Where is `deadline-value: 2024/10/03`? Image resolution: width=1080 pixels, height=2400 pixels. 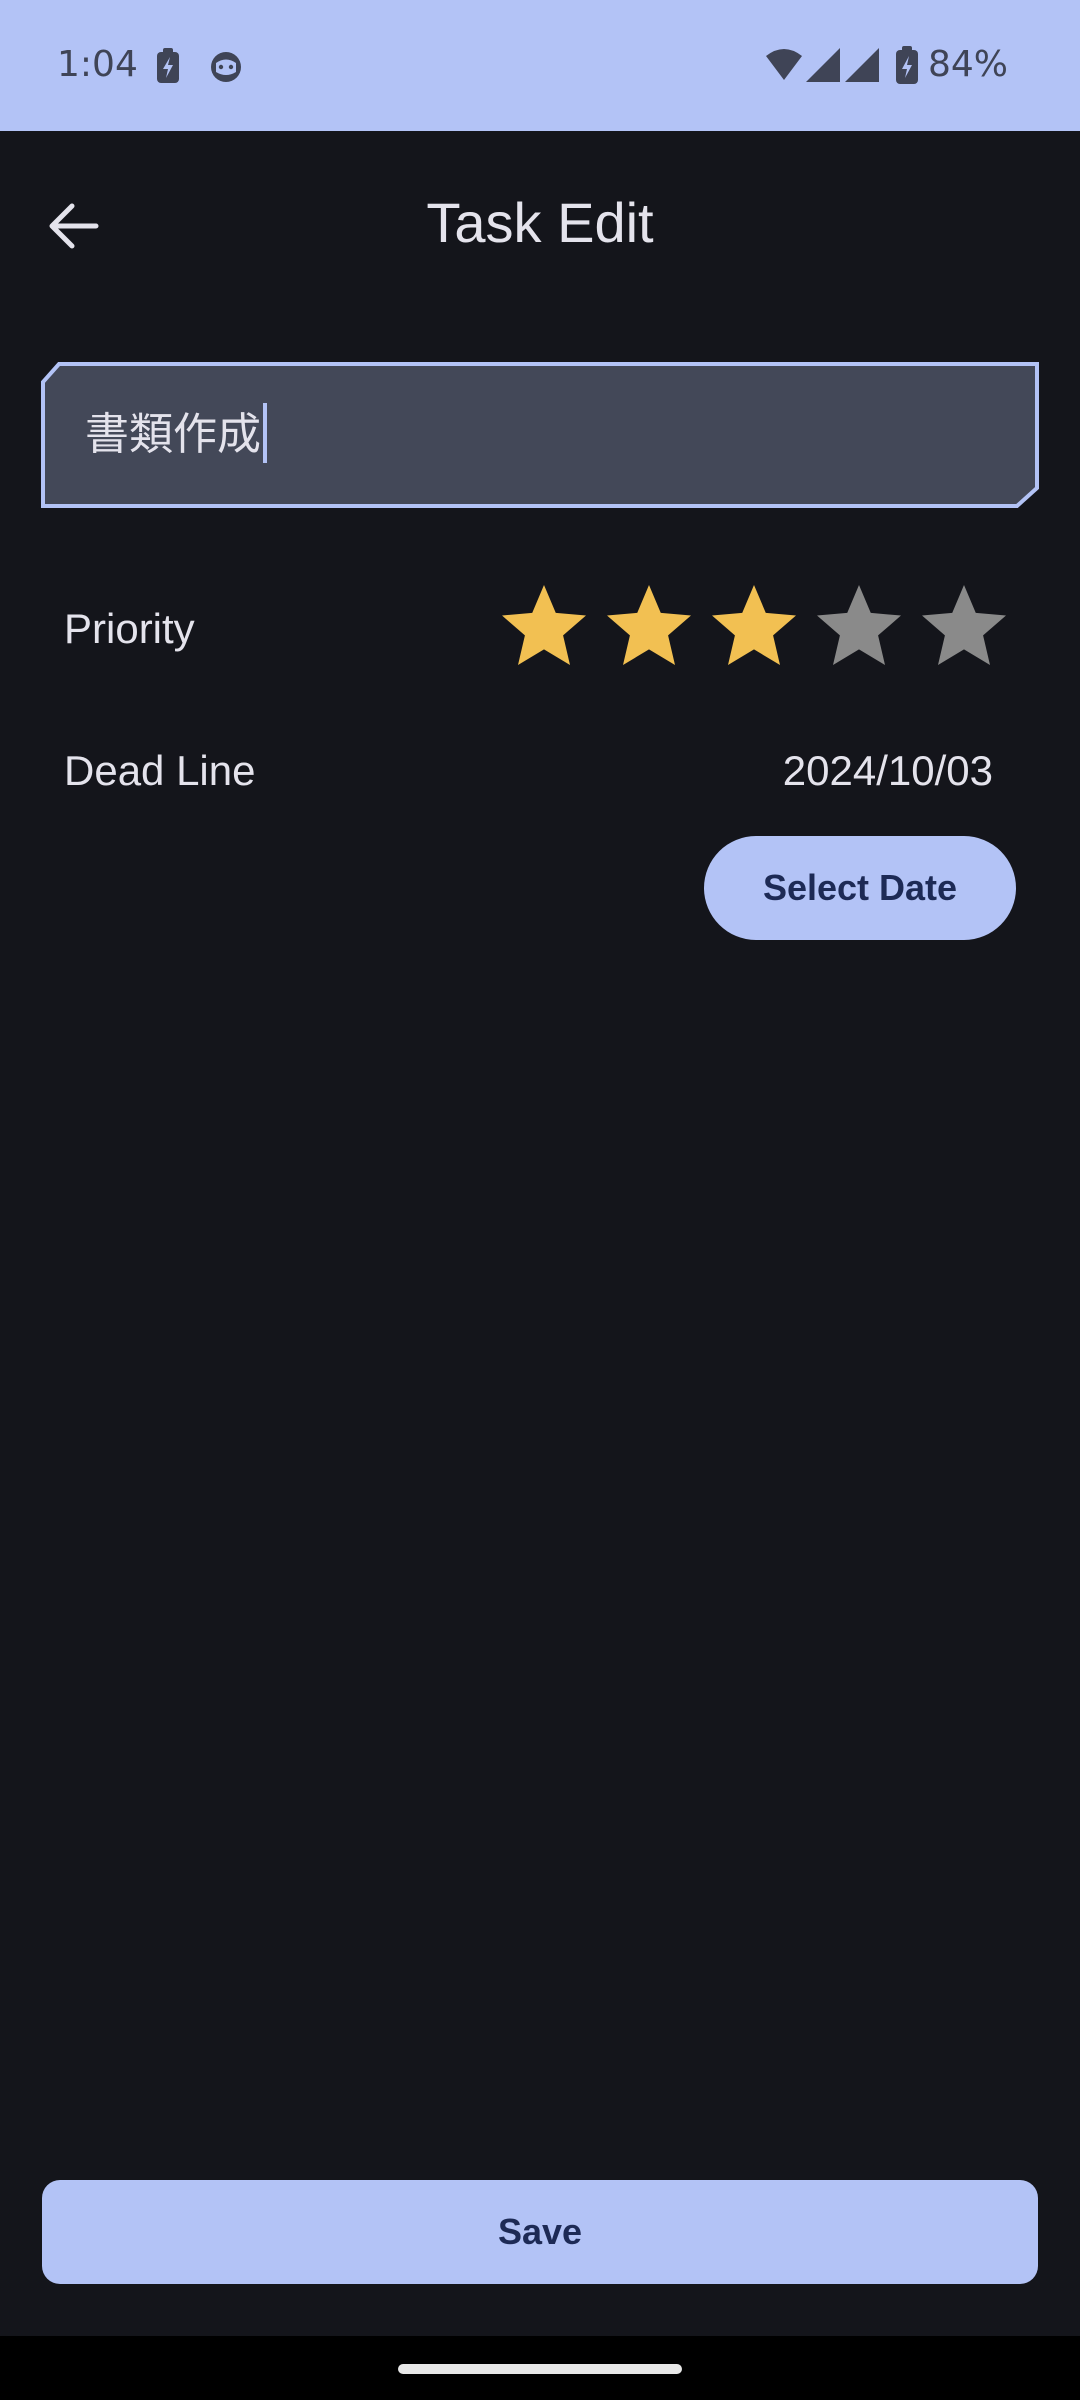
deadline-value: 2024/10/03 is located at coordinates (887, 770).